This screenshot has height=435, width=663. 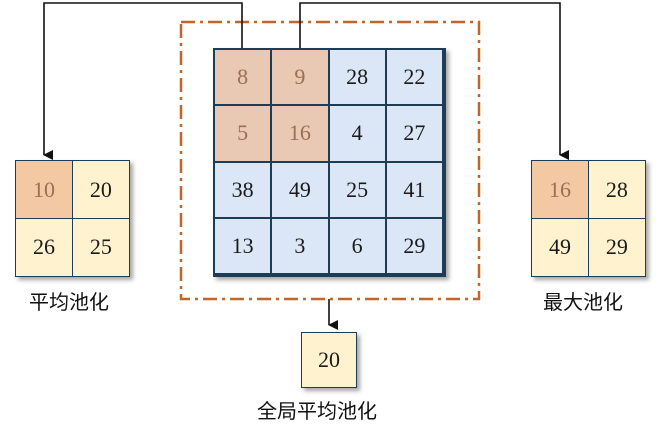 I want to click on input-cell: 16, so click(x=300, y=133).